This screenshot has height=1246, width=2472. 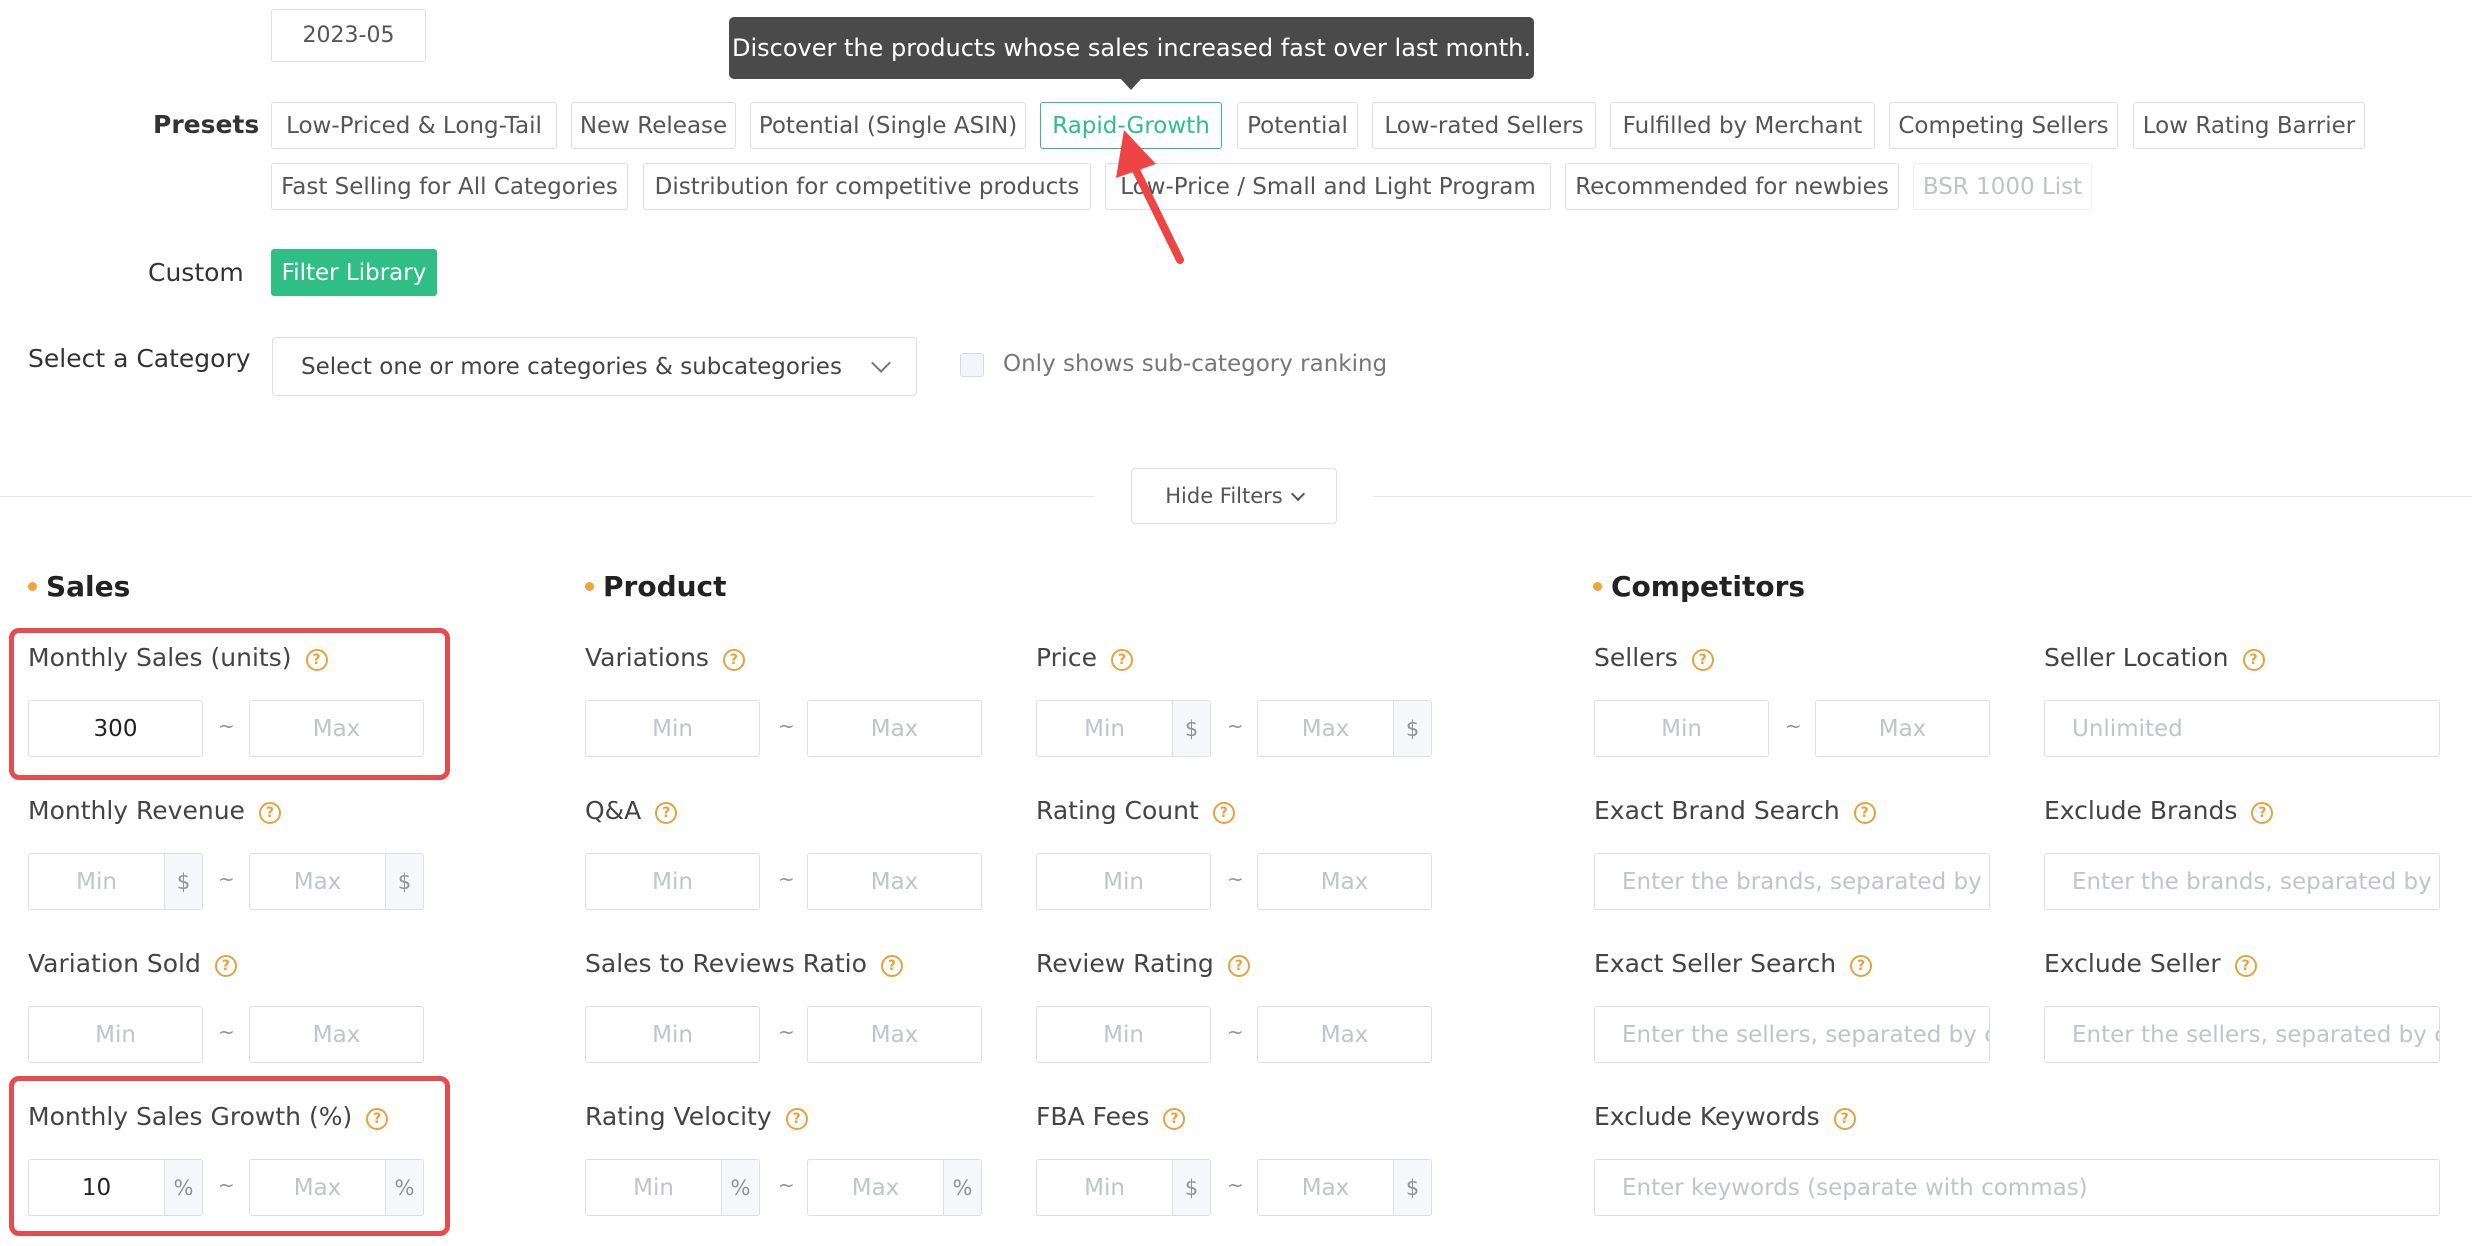 What do you see at coordinates (1297, 125) in the screenshot?
I see `preset-potential: Potential` at bounding box center [1297, 125].